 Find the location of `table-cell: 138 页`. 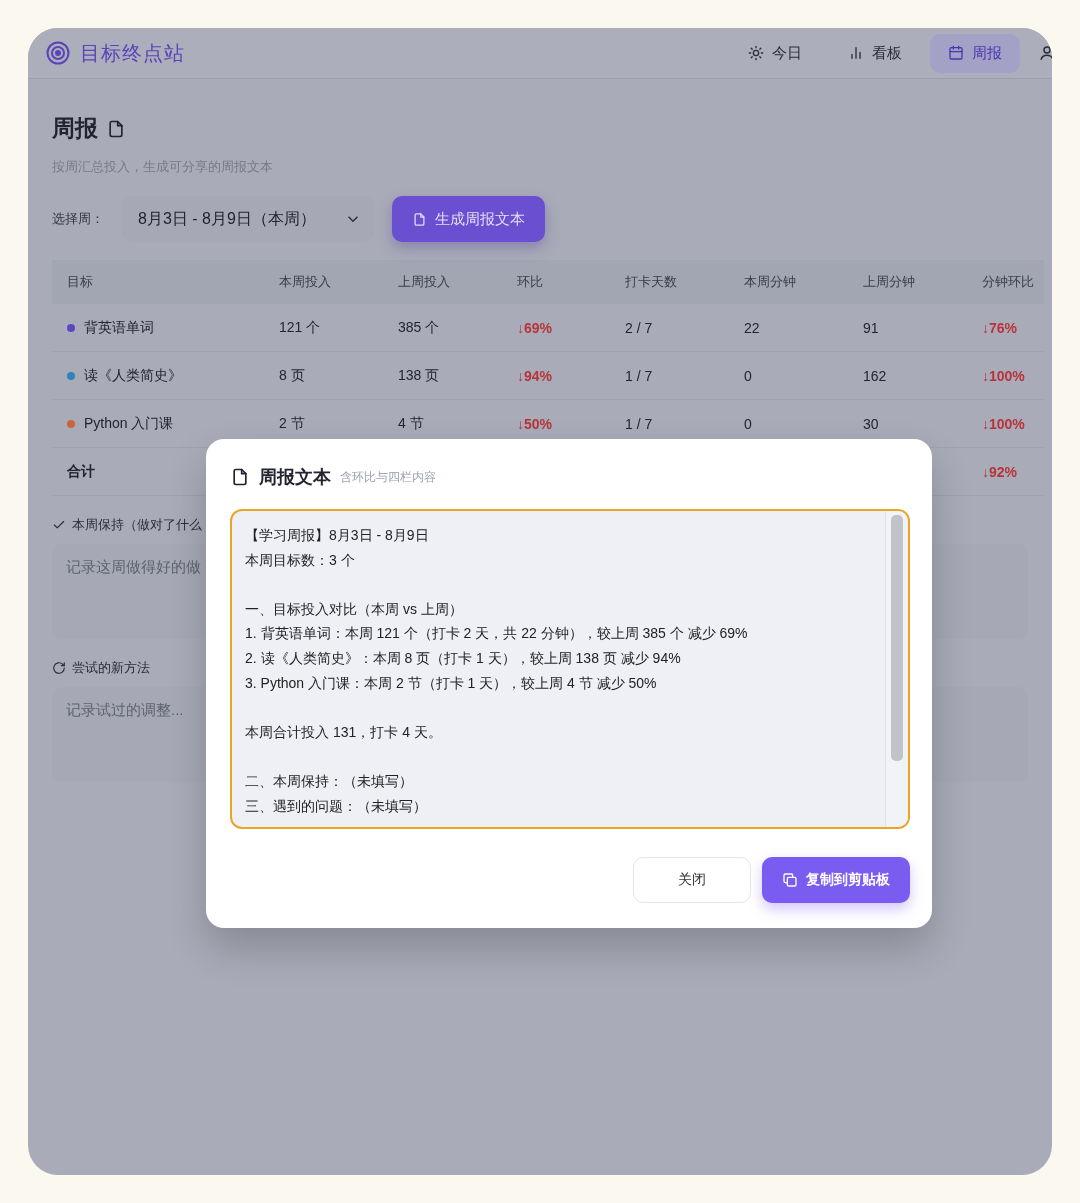

table-cell: 138 页 is located at coordinates (419, 375).